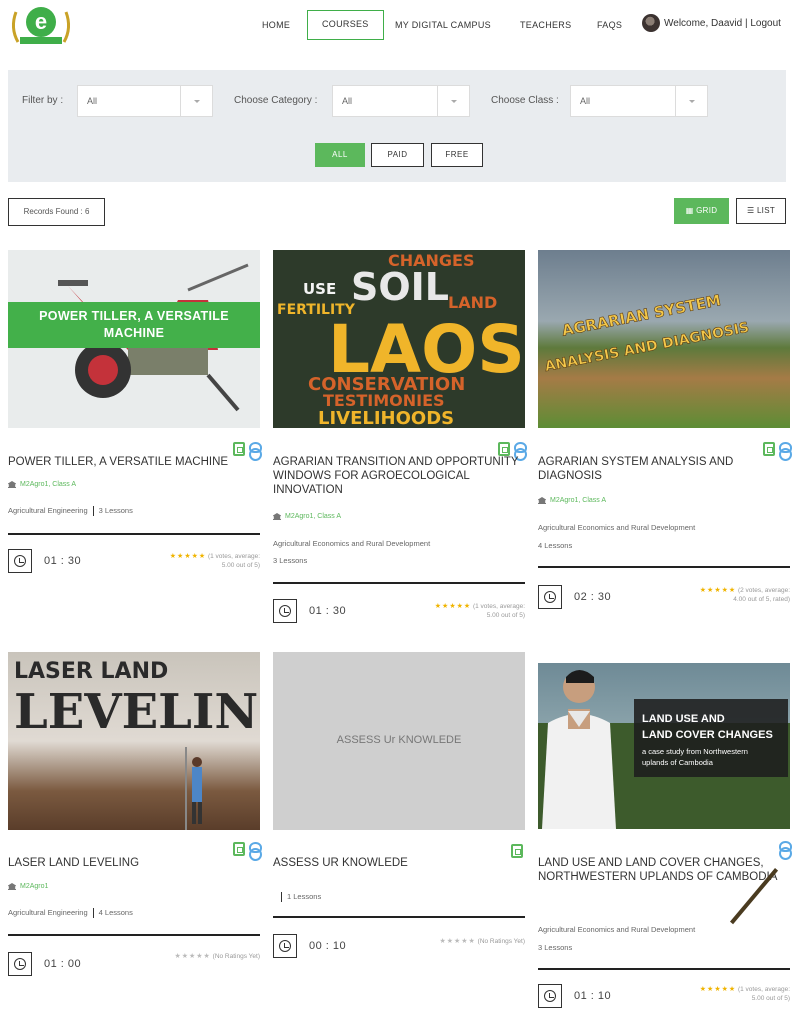 This screenshot has height=1009, width=792. I want to click on list-view-label: LIST, so click(766, 210).